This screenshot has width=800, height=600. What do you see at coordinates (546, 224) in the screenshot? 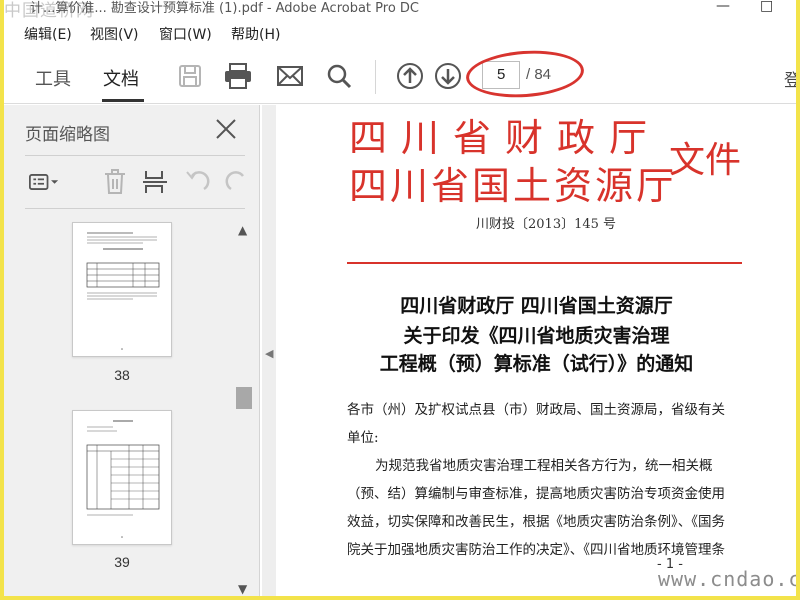
I see `document-number: 川财投〔2013〕145 号` at bounding box center [546, 224].